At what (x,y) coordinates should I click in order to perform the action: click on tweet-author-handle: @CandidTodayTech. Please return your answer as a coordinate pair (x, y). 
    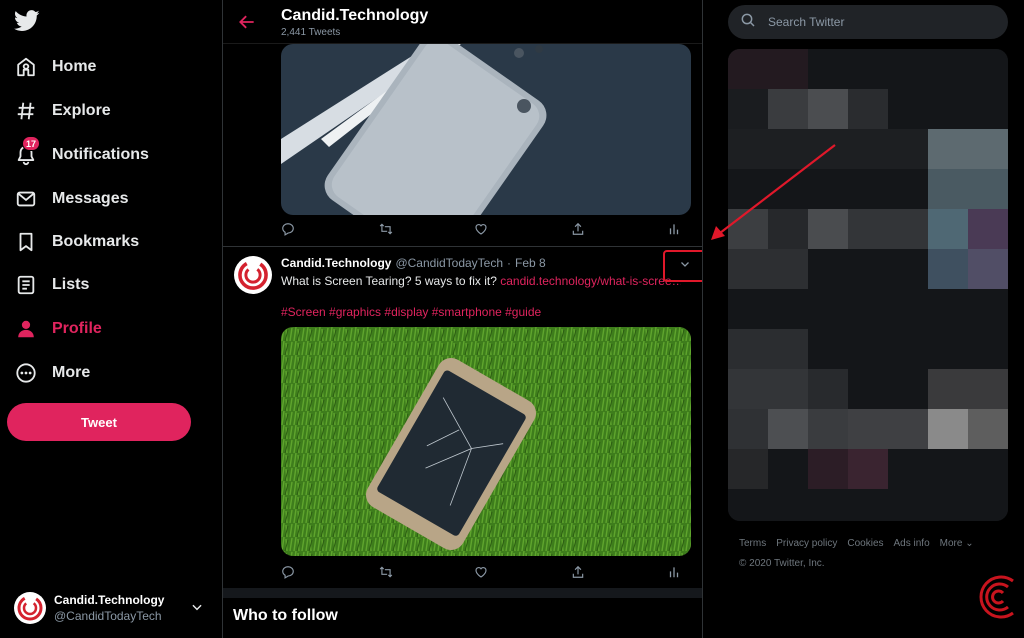
    Looking at the image, I should click on (449, 263).